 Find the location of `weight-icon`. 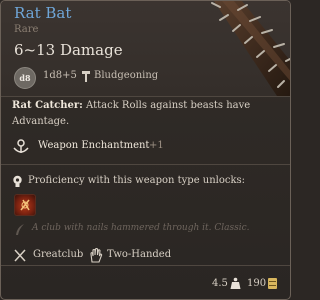

weight-icon is located at coordinates (235, 283).